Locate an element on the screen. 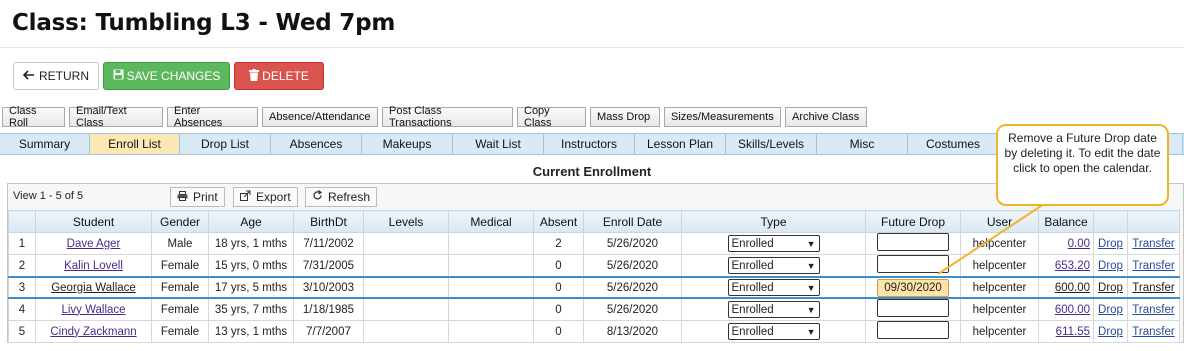 This screenshot has width=1184, height=351. student-cell: Livy Wallace is located at coordinates (93, 309).